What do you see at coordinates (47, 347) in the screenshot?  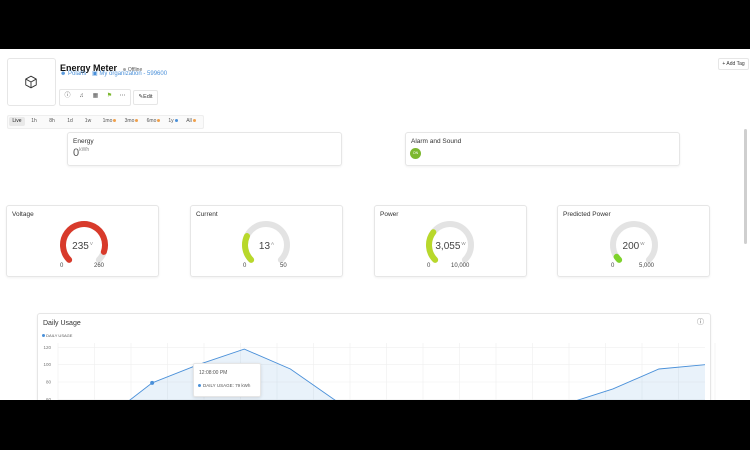 I see `y-tick-label: 120` at bounding box center [47, 347].